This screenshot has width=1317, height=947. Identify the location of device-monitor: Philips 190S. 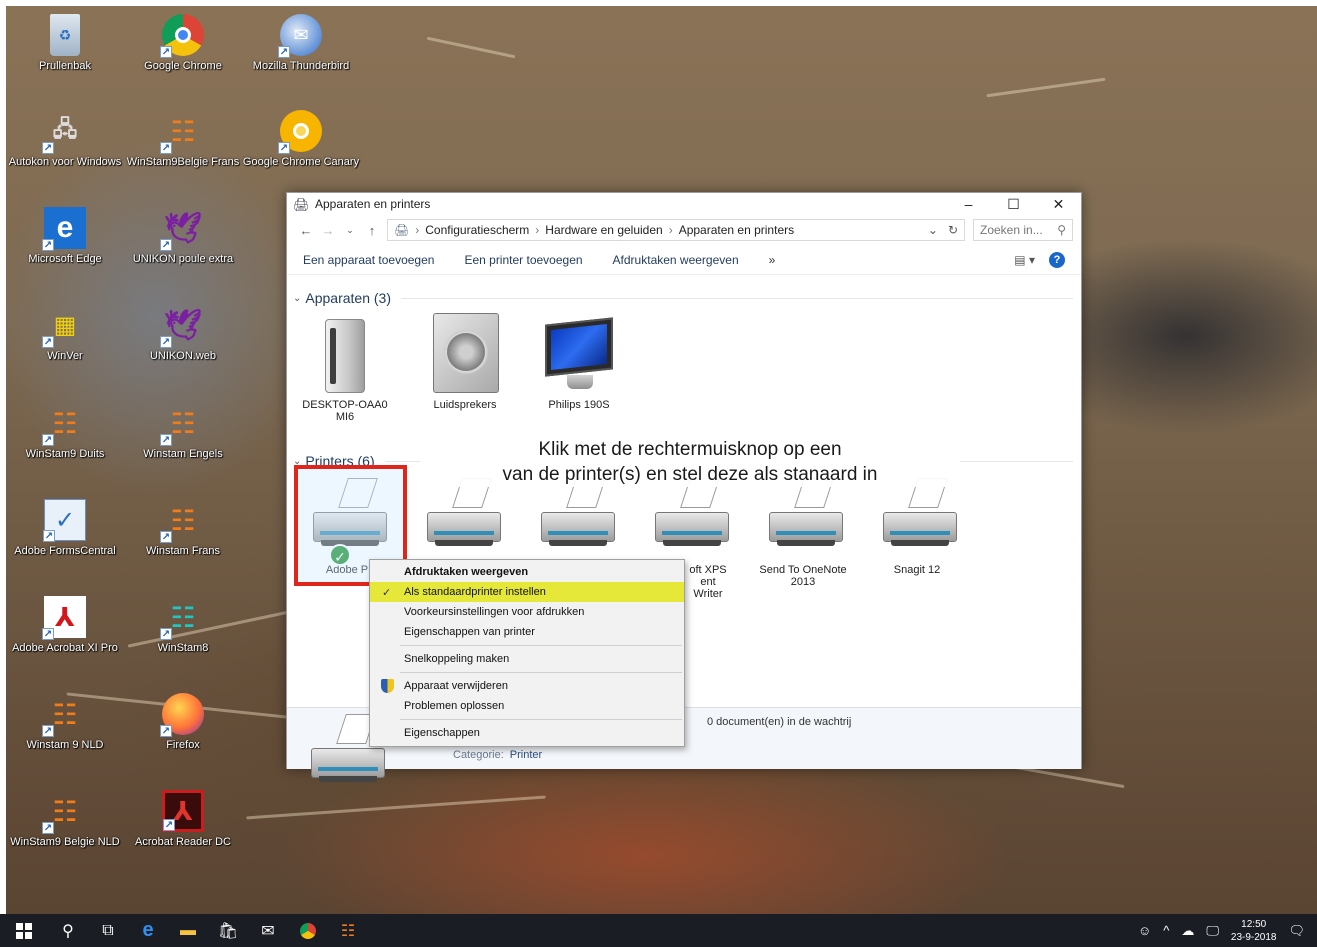
(579, 362).